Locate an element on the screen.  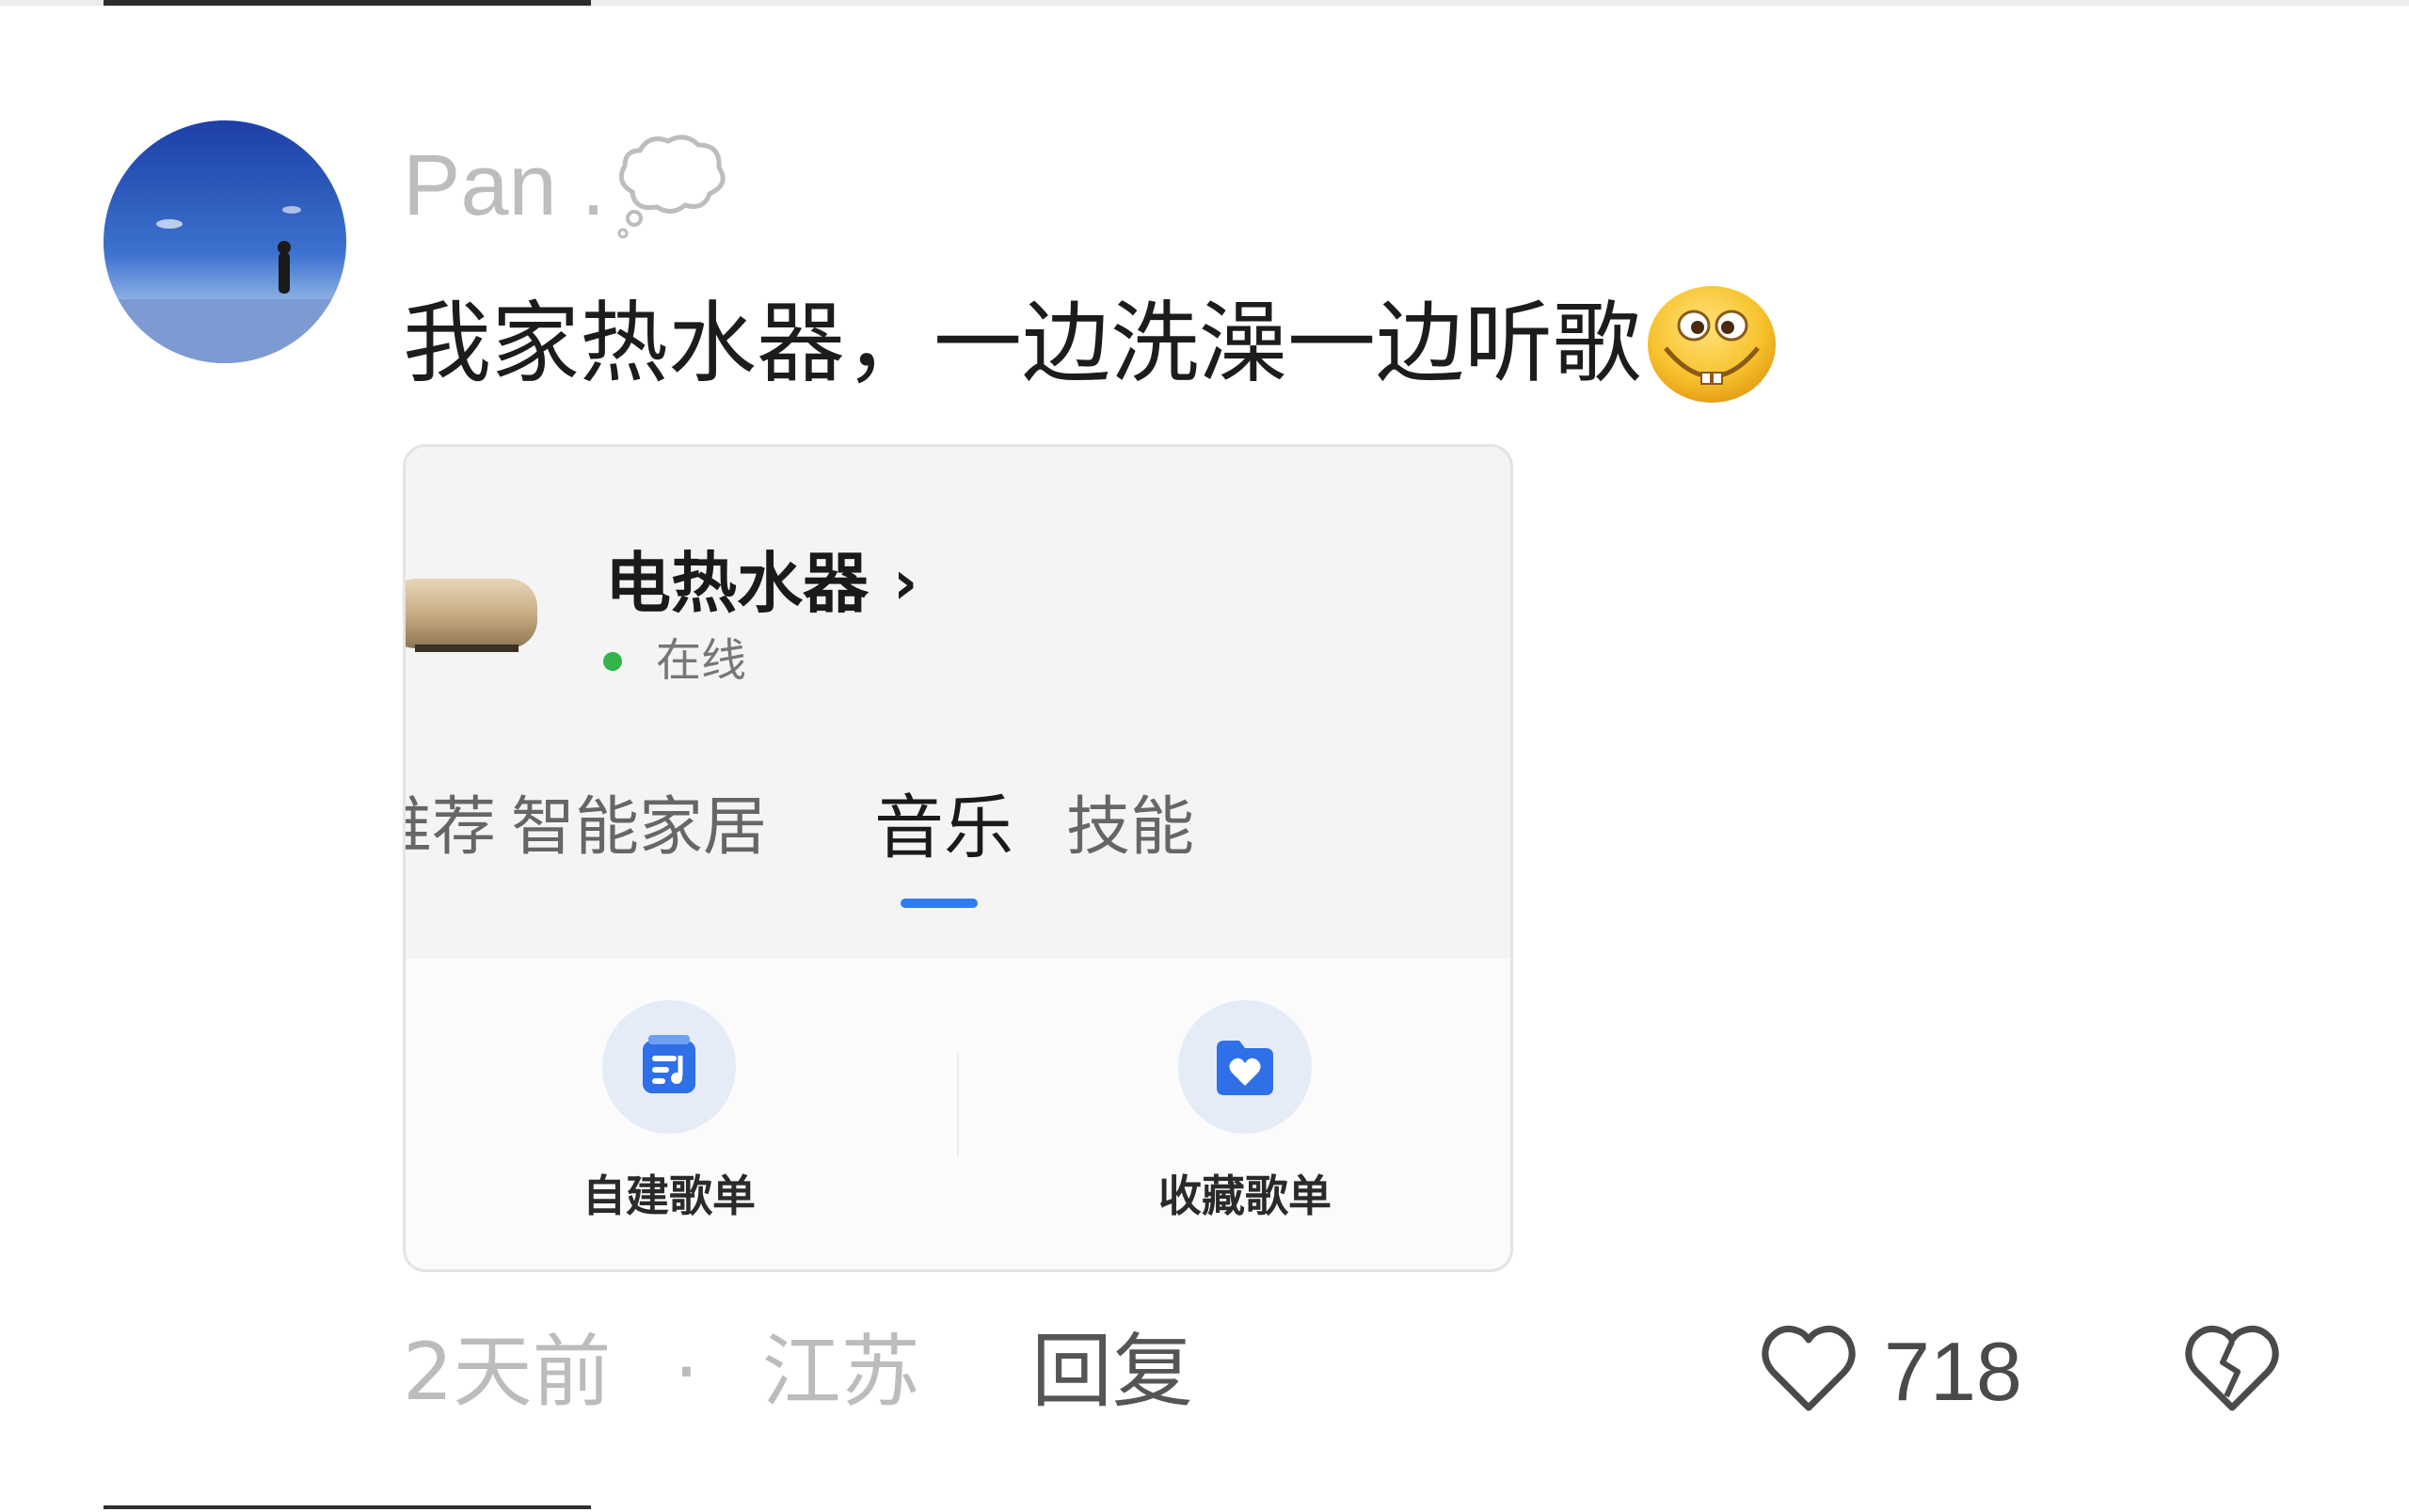
reply-button: 回复 is located at coordinates (1112, 1372).